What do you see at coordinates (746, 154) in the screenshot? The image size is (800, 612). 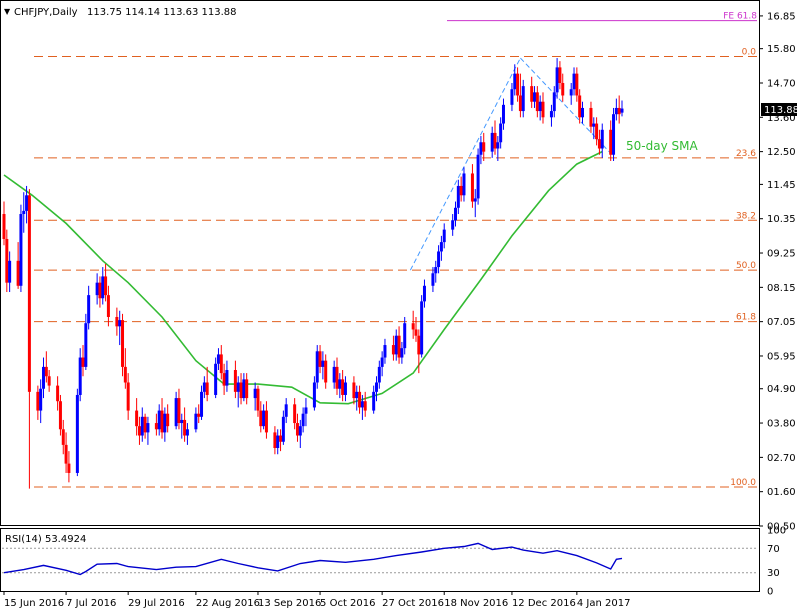 I see `fib-label-23.6: 23.6` at bounding box center [746, 154].